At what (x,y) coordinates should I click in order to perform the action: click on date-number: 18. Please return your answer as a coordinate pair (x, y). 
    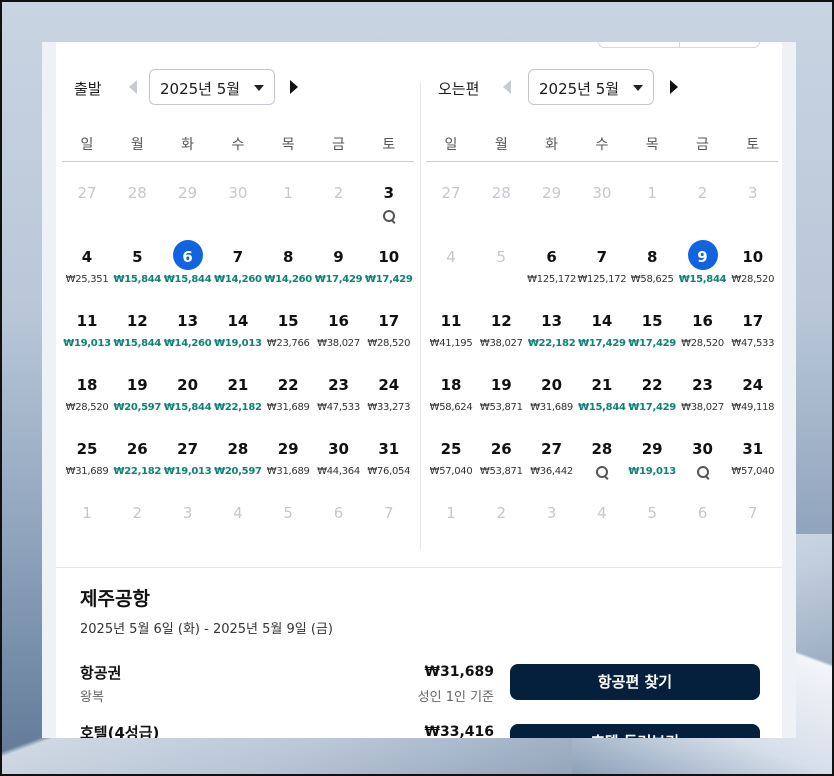
    Looking at the image, I should click on (451, 385).